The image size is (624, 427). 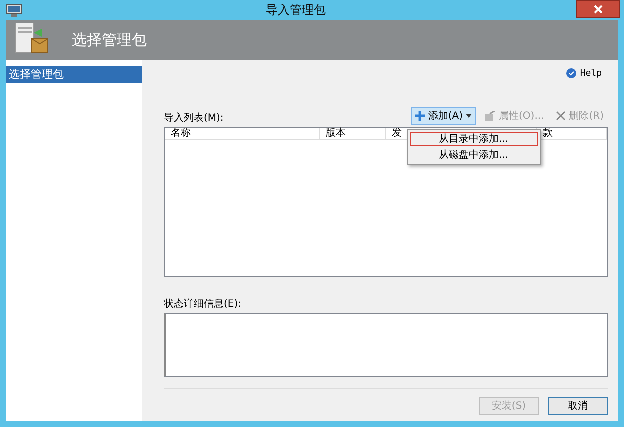 I want to click on import-list-label: 导入列表(M):, so click(x=194, y=118).